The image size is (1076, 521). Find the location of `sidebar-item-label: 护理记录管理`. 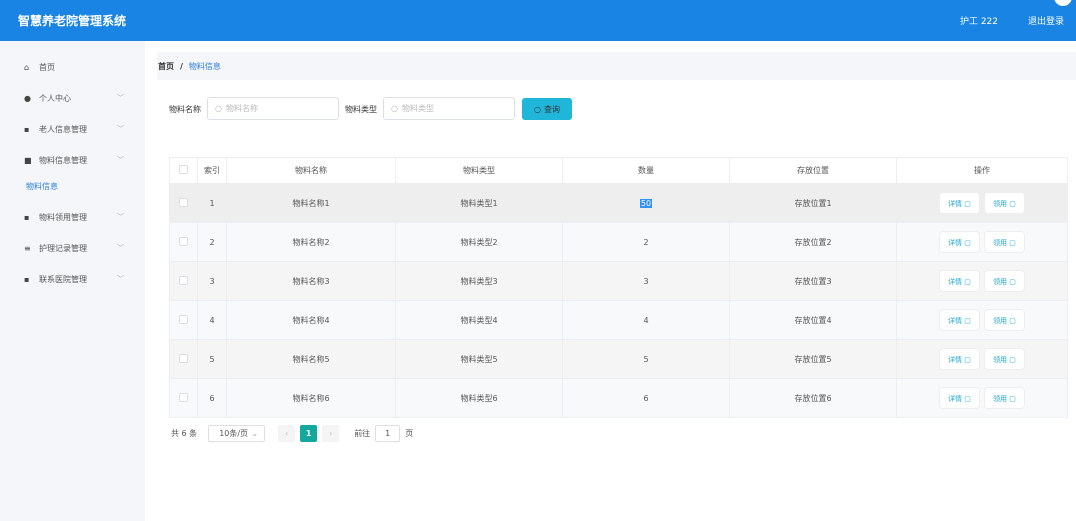

sidebar-item-label: 护理记录管理 is located at coordinates (63, 248).